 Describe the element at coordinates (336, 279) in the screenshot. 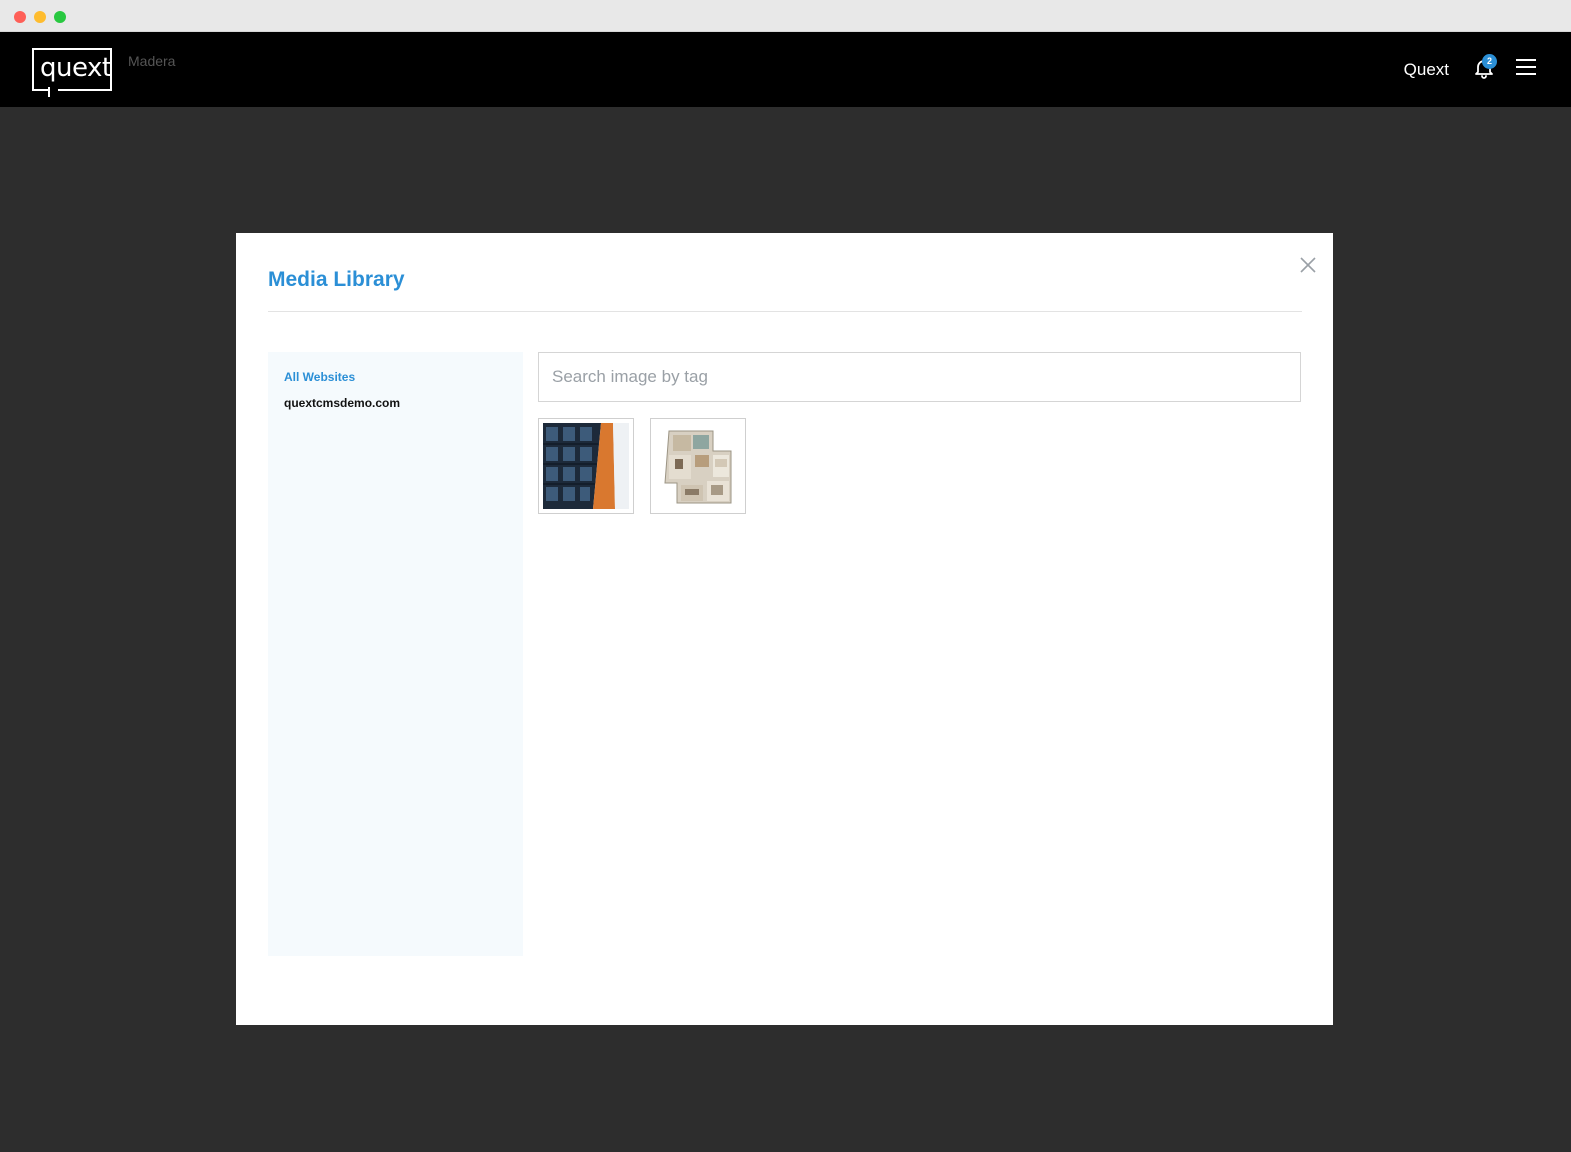

I see `modal-title: Media Library` at that location.